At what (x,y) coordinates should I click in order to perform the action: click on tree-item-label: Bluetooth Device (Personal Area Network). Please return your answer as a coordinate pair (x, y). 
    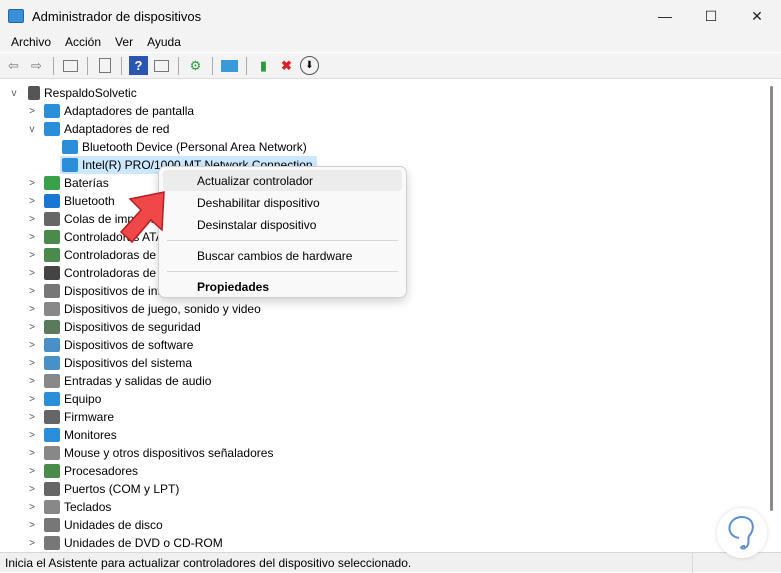
    Looking at the image, I should click on (194, 147).